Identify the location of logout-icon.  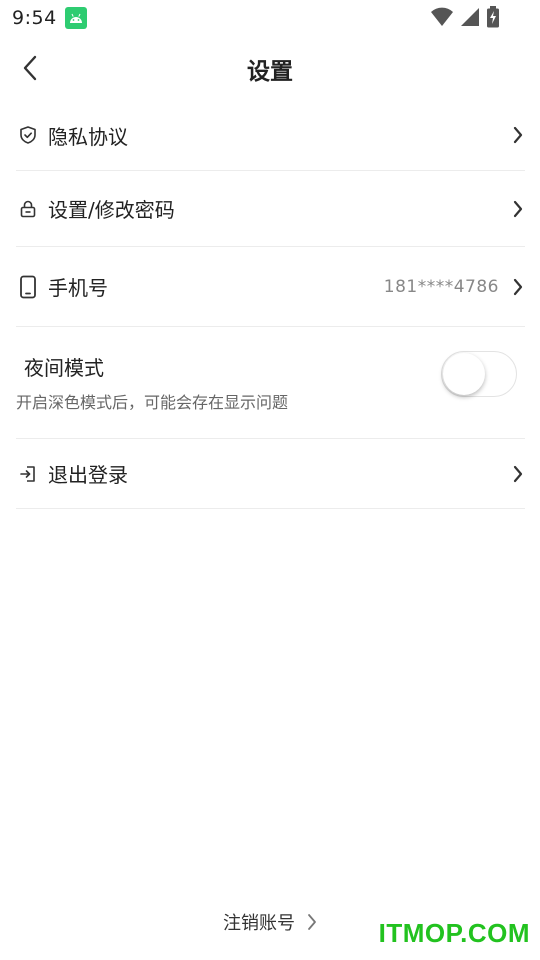
(28, 474).